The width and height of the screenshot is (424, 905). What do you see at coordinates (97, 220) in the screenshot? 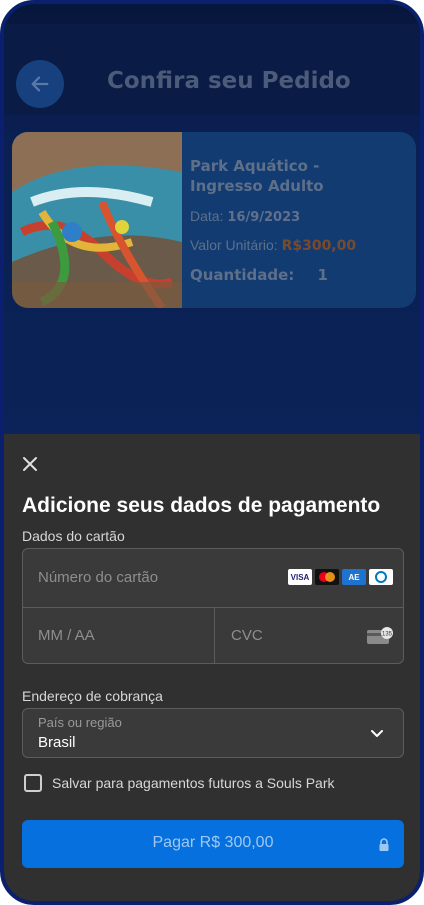
I see `product-image` at bounding box center [97, 220].